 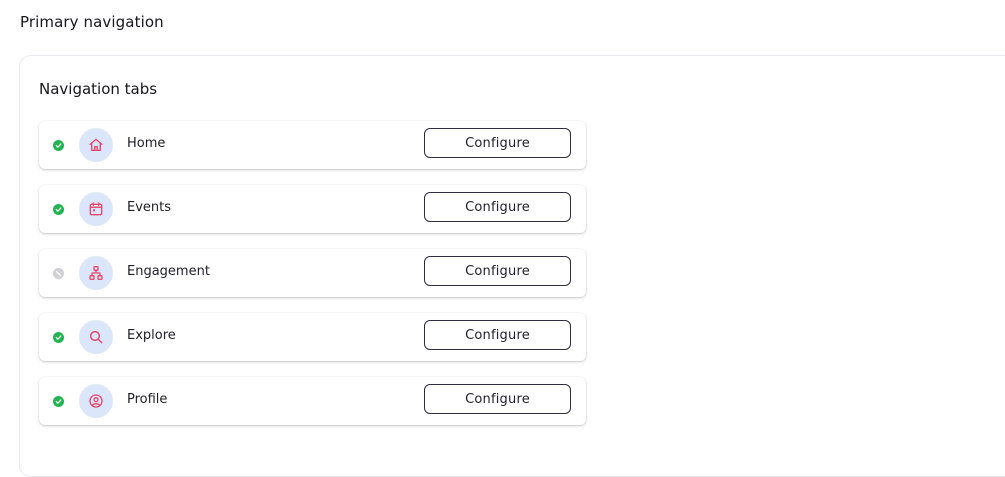 I want to click on tab-row-explore: Explore Configure, so click(x=312, y=337).